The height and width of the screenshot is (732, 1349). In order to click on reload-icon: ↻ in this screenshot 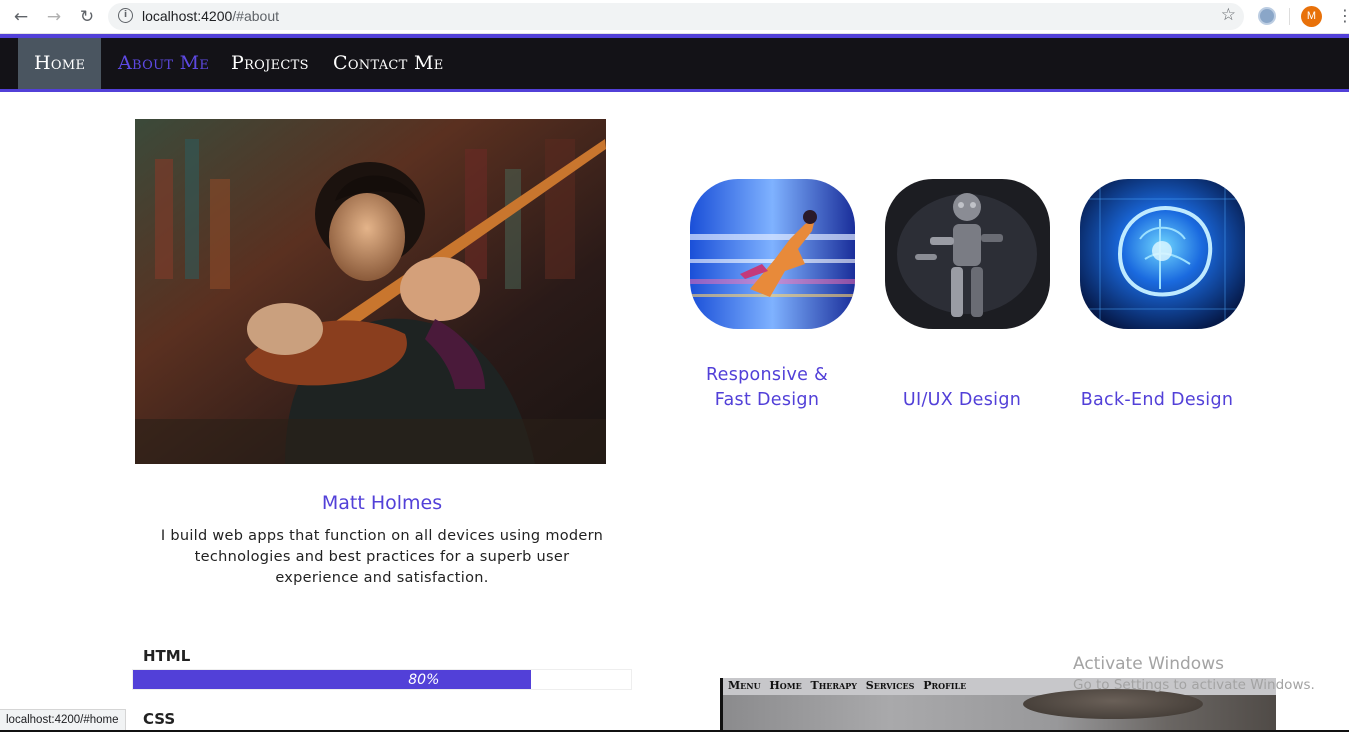, I will do `click(87, 17)`.